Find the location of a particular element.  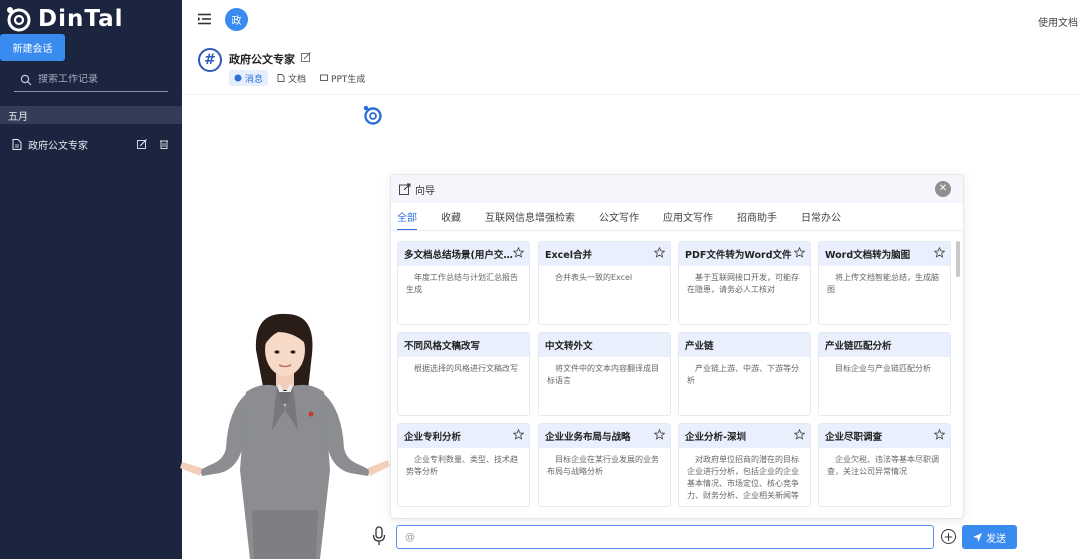

history-search is located at coordinates (91, 80).